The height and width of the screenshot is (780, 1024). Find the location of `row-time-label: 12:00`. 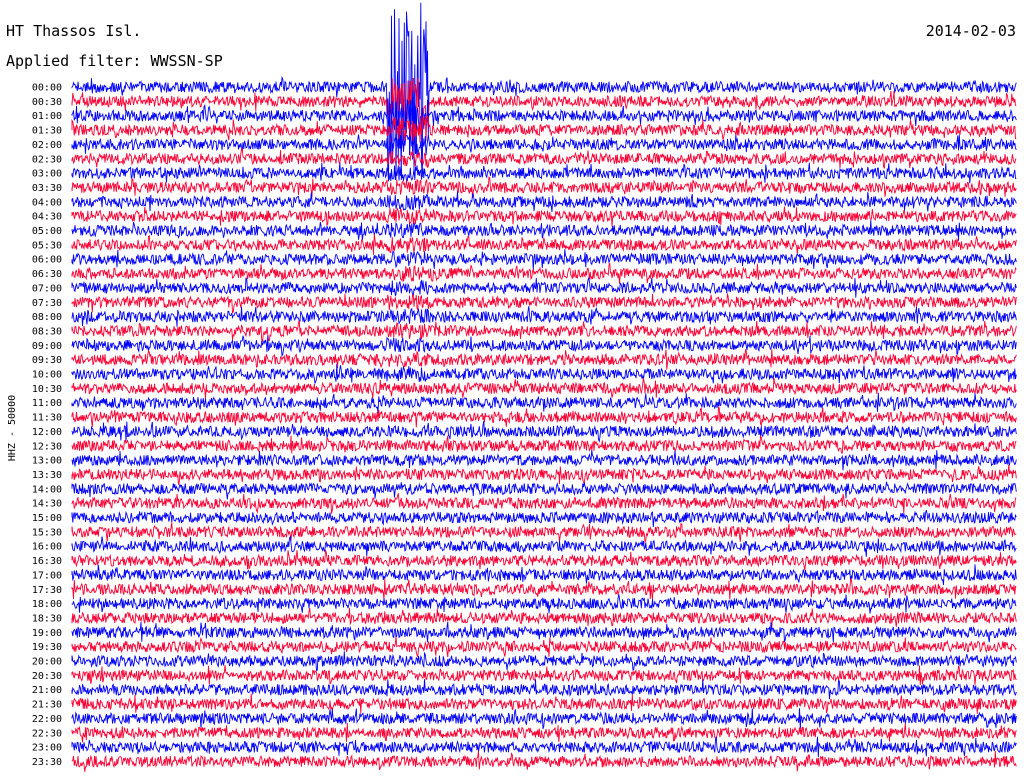

row-time-label: 12:00 is located at coordinates (47, 432).